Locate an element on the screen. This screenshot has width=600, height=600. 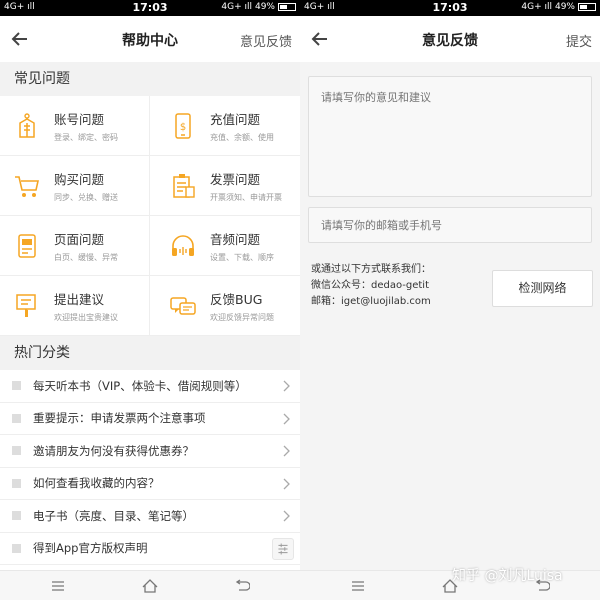
list-item: 电子书（亮度、目录、笔记等） is located at coordinates (150, 516).